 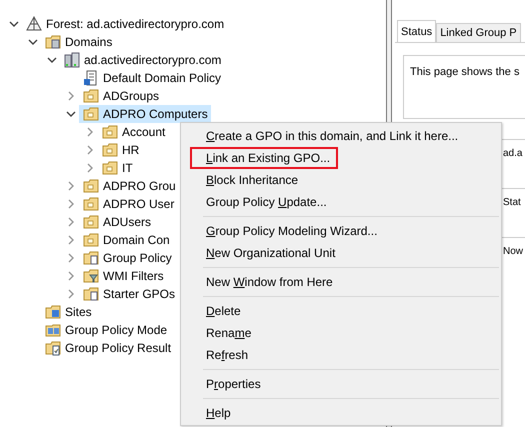 What do you see at coordinates (221, 333) in the screenshot?
I see `menu-item: Rename` at bounding box center [221, 333].